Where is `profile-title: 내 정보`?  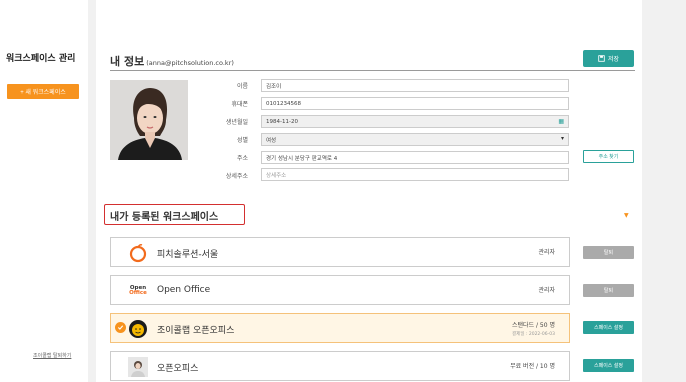 profile-title: 내 정보 is located at coordinates (127, 61).